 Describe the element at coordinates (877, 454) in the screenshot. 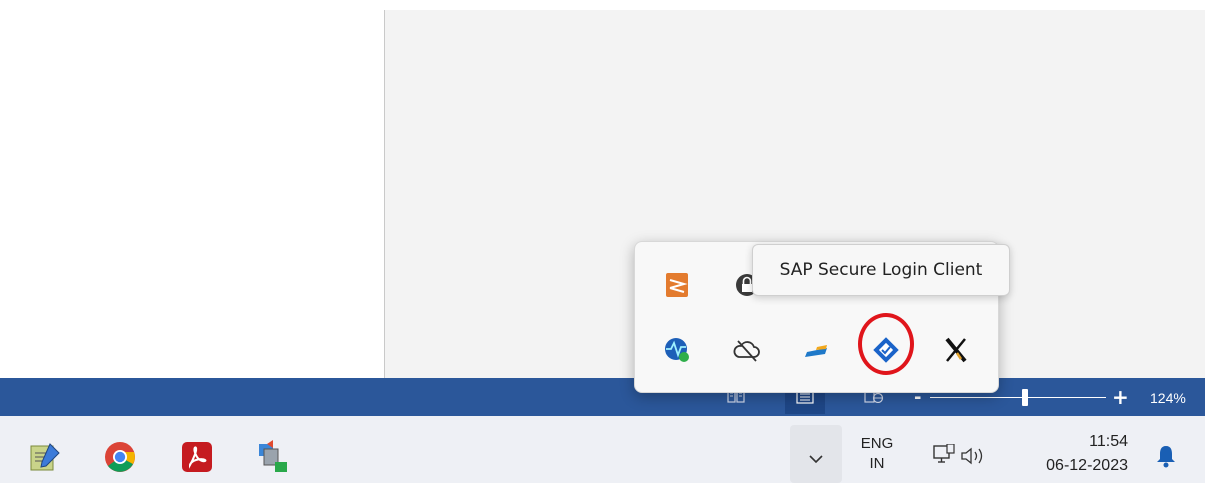

I see `input-language-indicator: ENG IN` at that location.